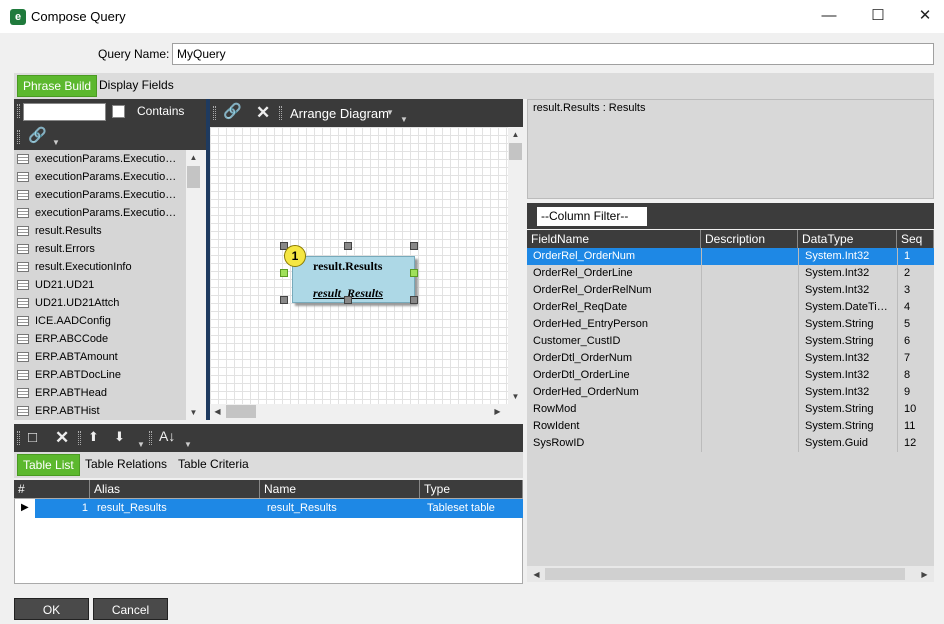  I want to click on table-grid-header: # Alias Name Type, so click(268, 489).